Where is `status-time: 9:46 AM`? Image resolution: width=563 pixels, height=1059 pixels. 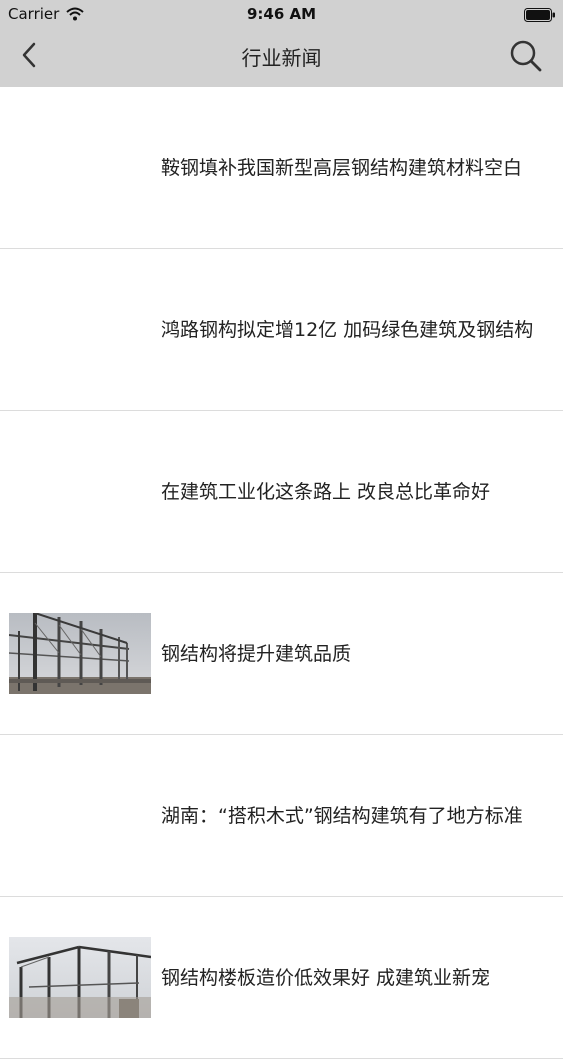
status-time: 9:46 AM is located at coordinates (281, 14).